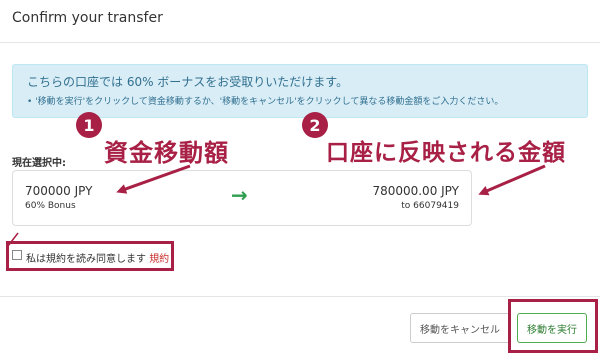 The height and width of the screenshot is (355, 600). I want to click on cancel-transfer-button: 移動をキャンセル, so click(460, 328).